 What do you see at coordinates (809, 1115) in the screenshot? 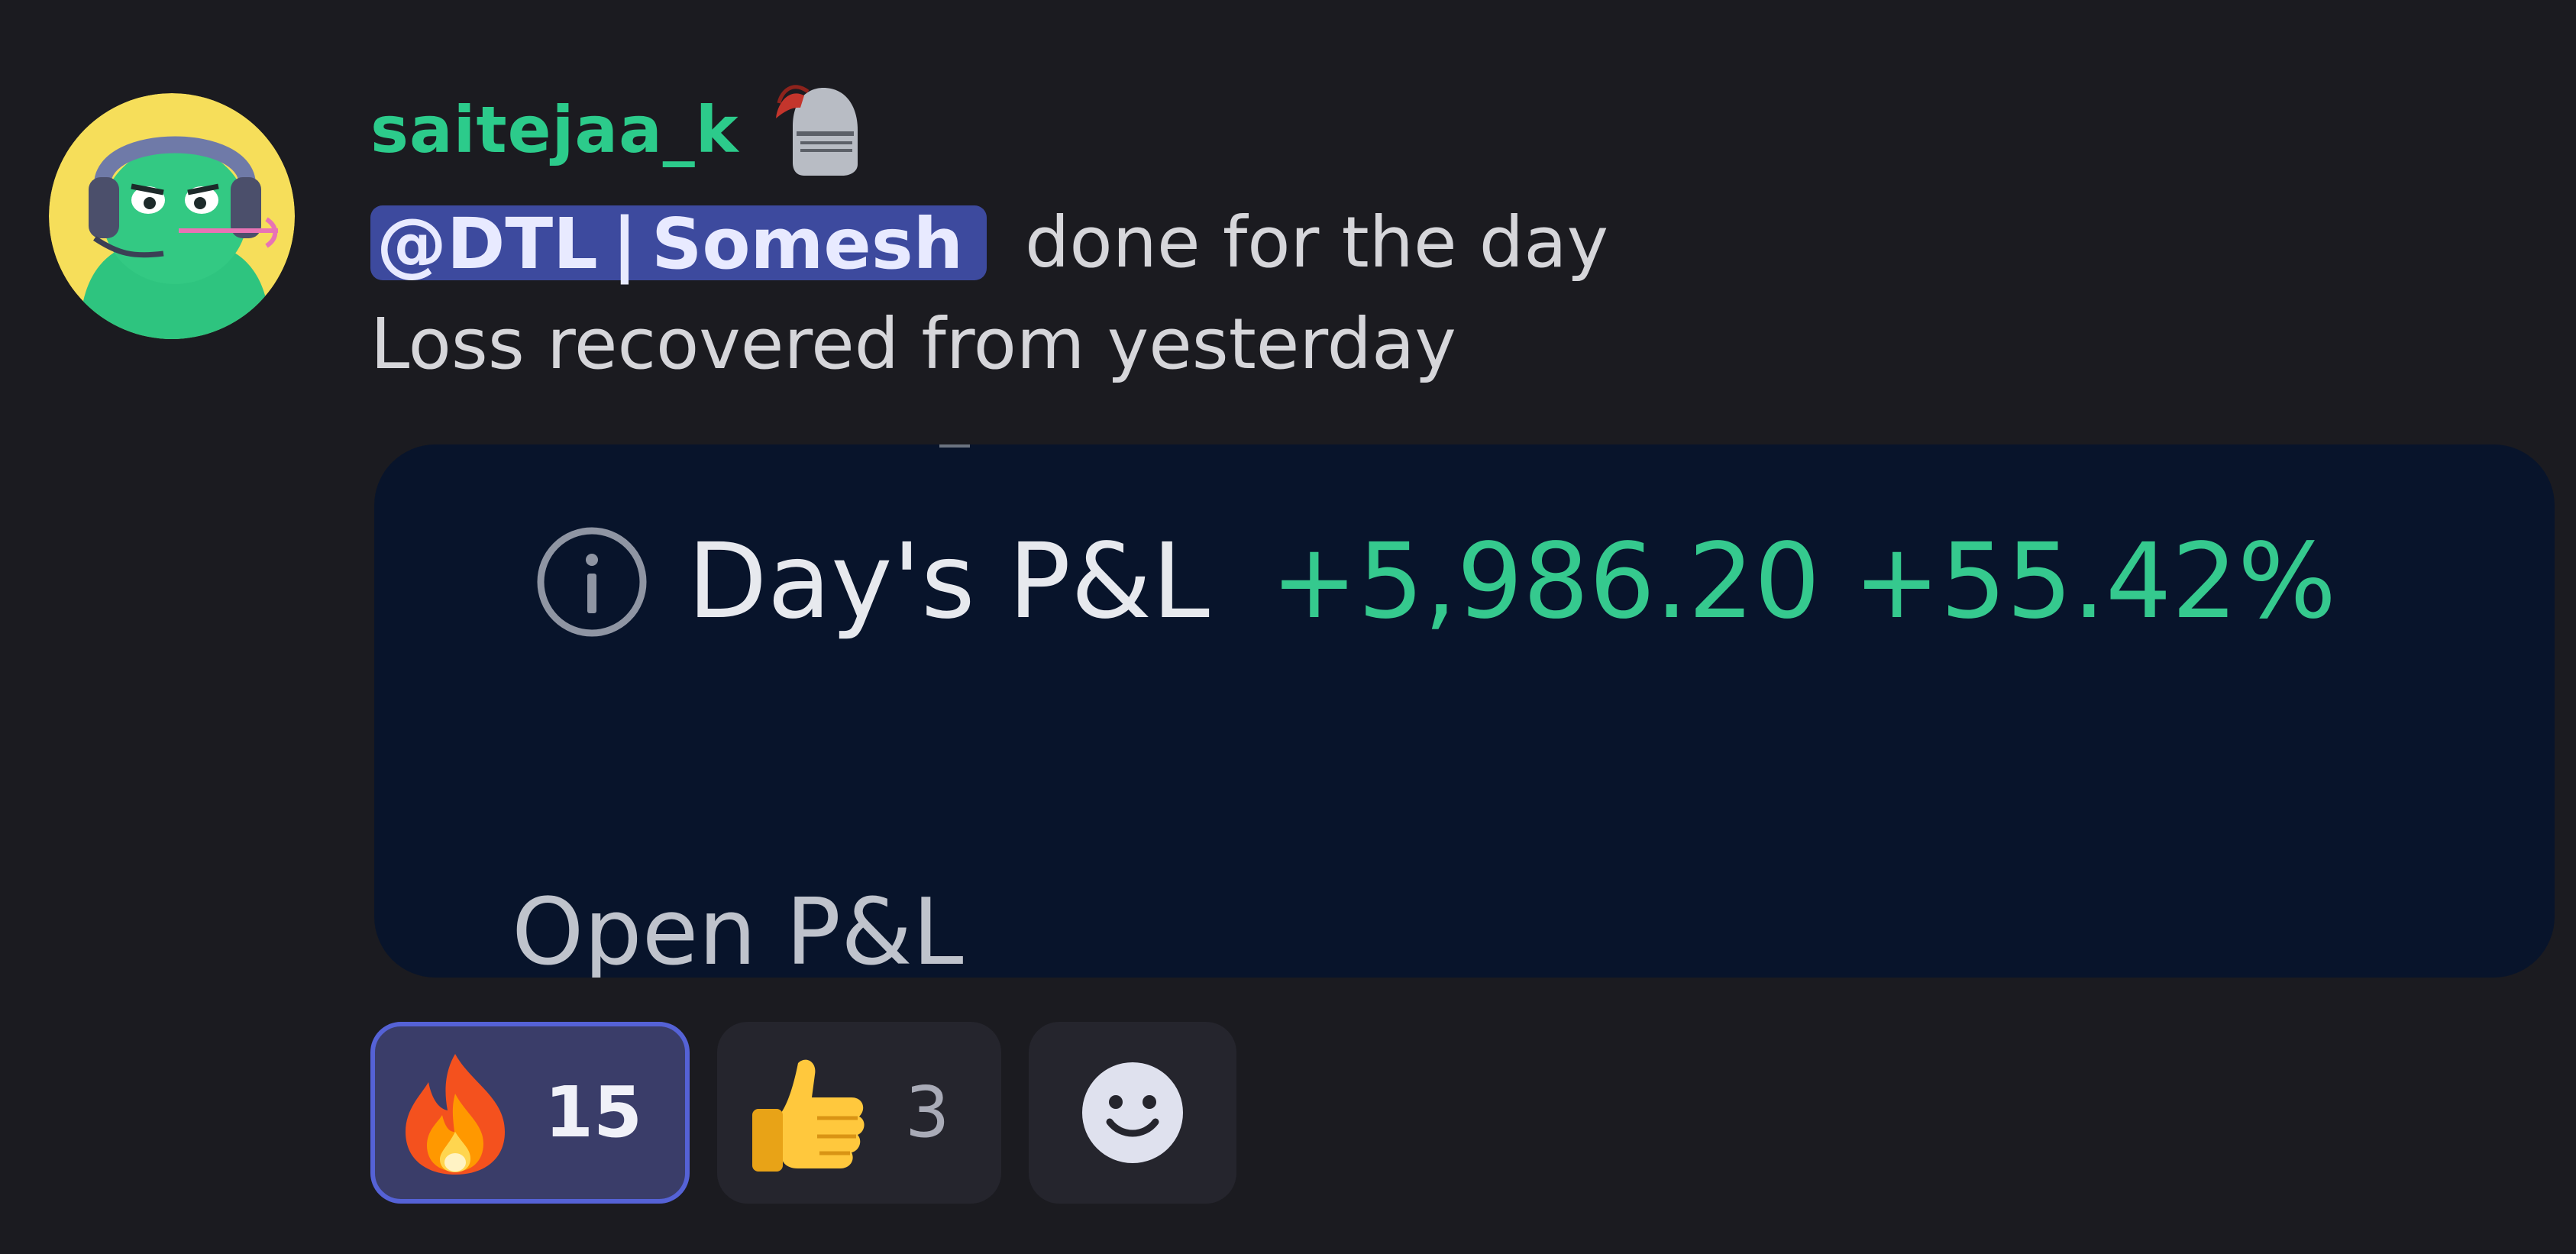
I see `thumbs-up-icon` at bounding box center [809, 1115].